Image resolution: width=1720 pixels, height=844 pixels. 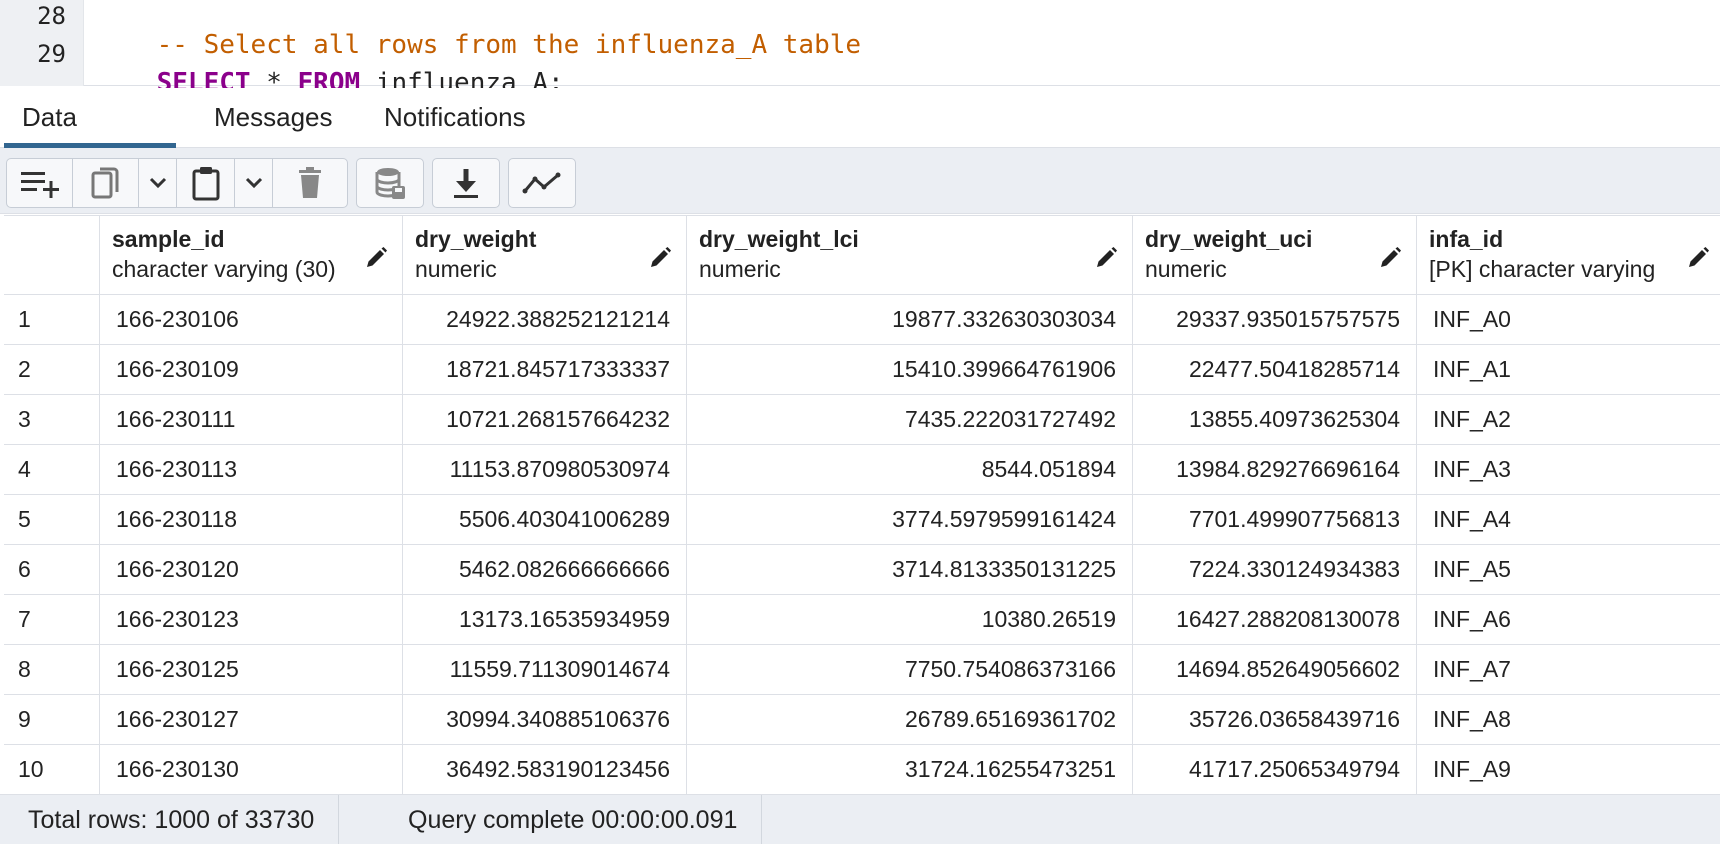 What do you see at coordinates (545, 319) in the screenshot?
I see `cell-dry-weight: 24922.388252121214` at bounding box center [545, 319].